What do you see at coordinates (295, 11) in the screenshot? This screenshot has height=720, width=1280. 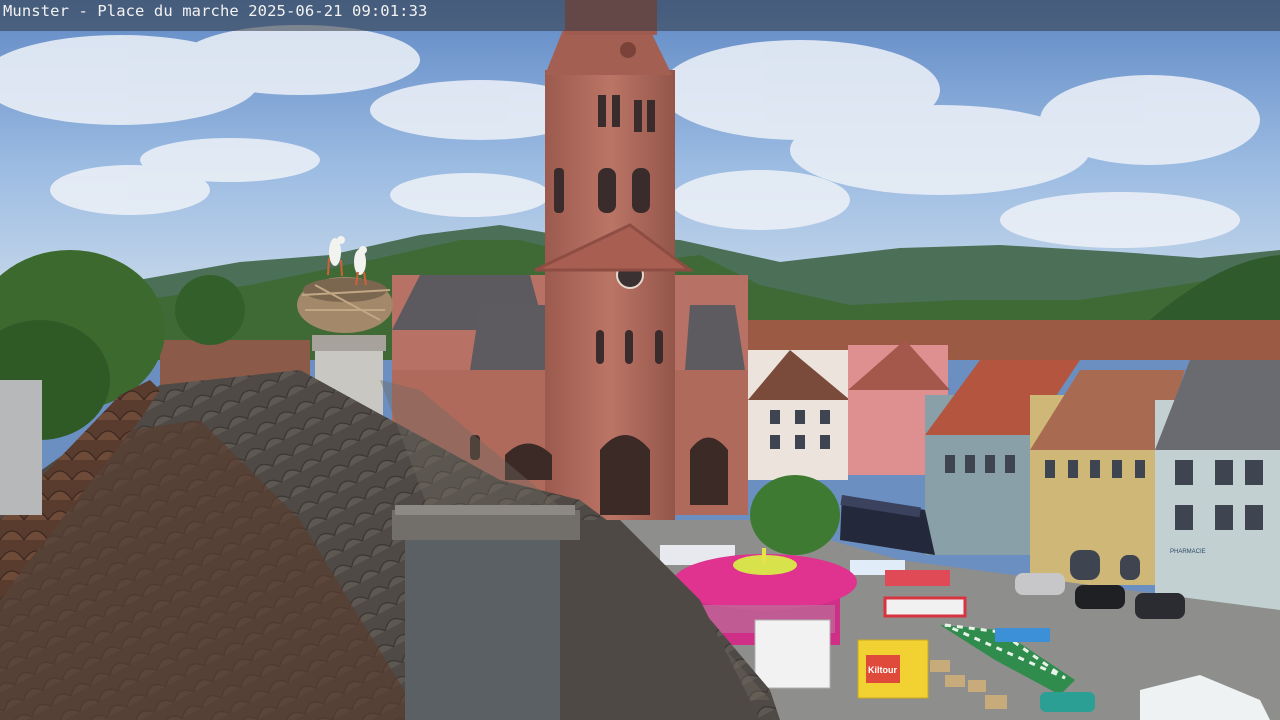 I see `caption-date: 2025-06-21` at bounding box center [295, 11].